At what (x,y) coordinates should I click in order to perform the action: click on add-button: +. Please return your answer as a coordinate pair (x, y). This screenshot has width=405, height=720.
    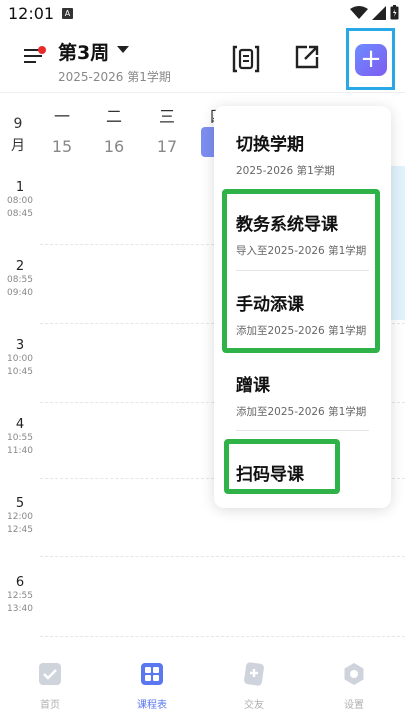
    Looking at the image, I should click on (371, 60).